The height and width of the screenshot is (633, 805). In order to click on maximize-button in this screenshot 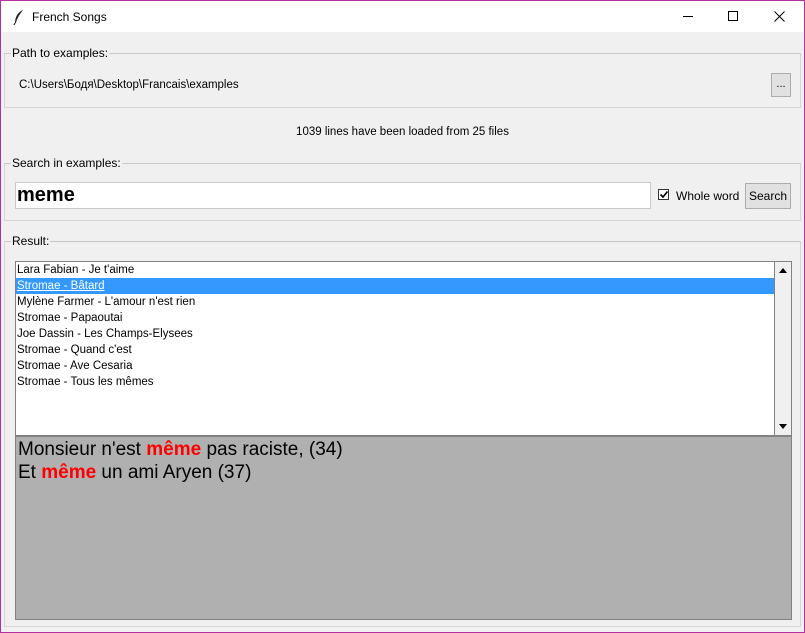, I will do `click(734, 16)`.